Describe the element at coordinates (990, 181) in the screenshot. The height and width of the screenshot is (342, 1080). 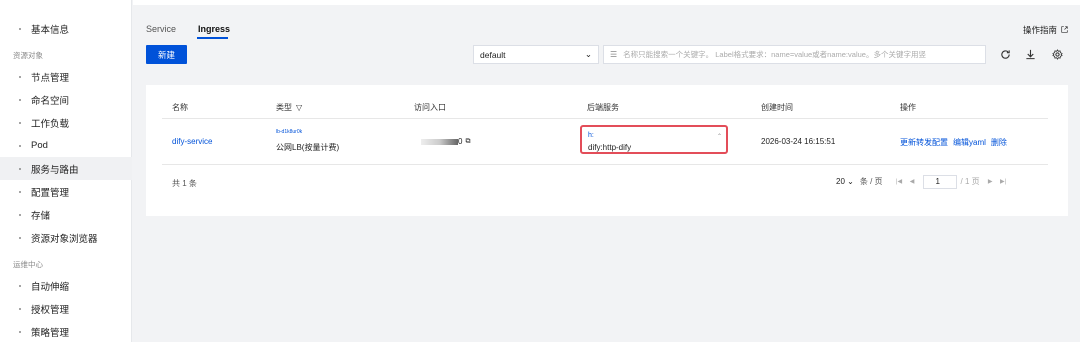
I see `next-page-icon: ▶` at that location.